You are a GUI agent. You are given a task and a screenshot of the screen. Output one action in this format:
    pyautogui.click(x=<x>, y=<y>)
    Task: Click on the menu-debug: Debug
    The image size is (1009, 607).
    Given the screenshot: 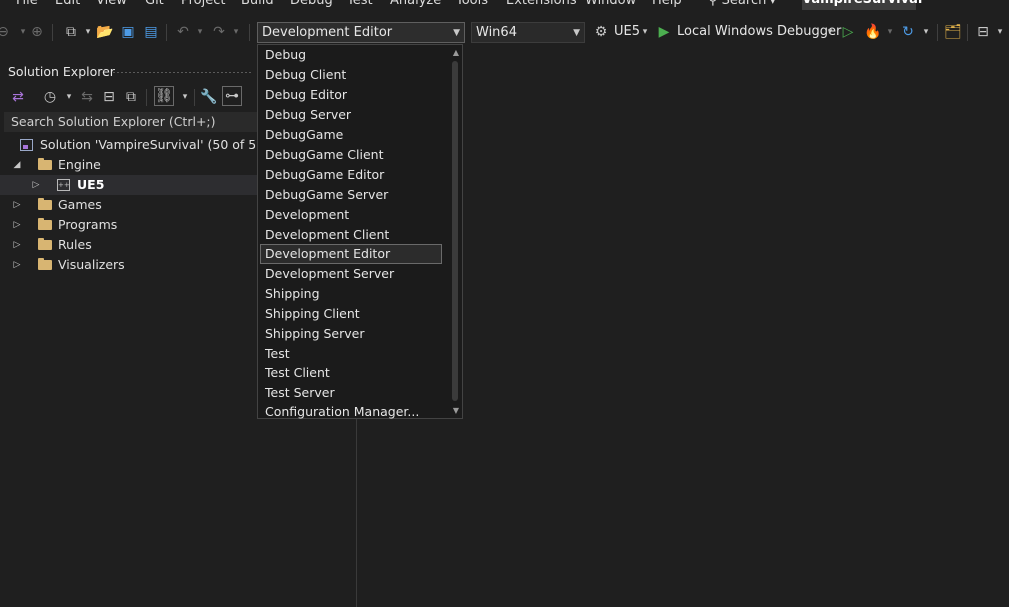 What is the action you would take?
    pyautogui.click(x=311, y=4)
    